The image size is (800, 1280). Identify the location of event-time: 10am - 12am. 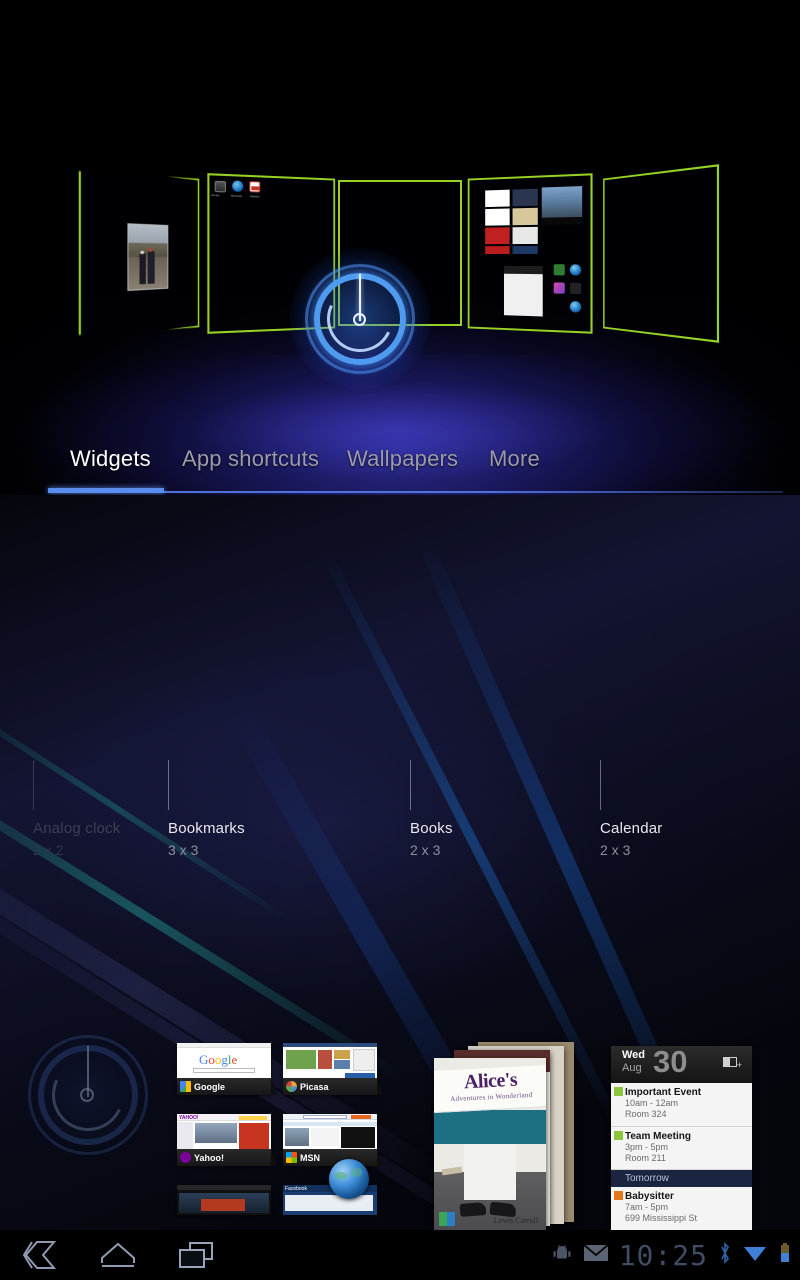
(652, 1103).